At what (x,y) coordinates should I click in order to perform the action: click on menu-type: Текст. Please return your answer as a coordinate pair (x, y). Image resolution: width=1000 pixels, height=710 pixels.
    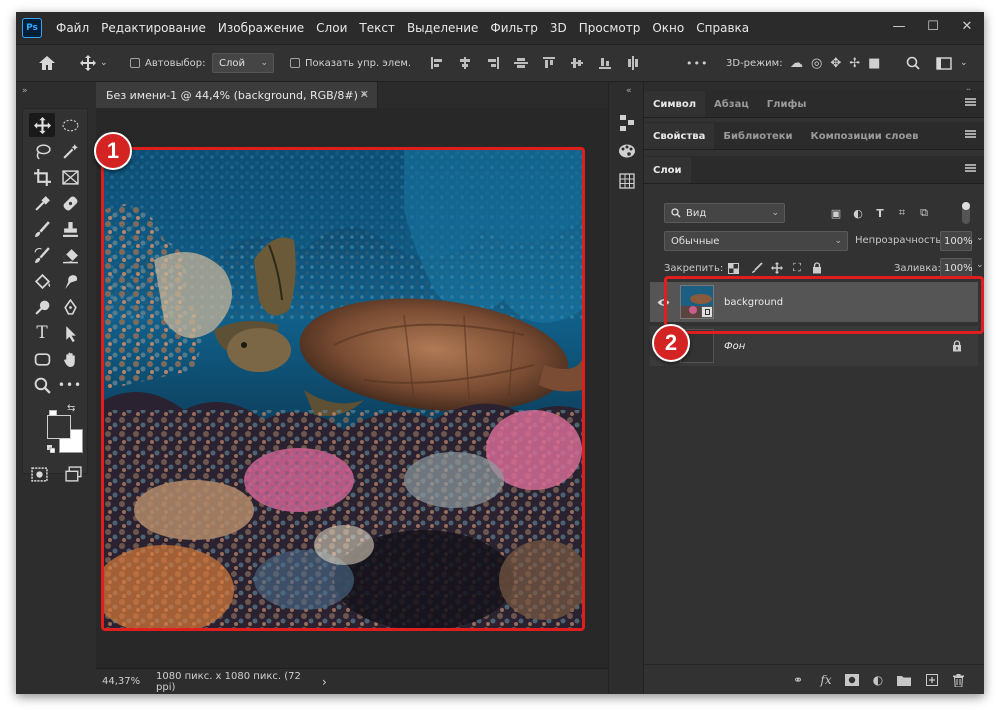
    Looking at the image, I should click on (377, 28).